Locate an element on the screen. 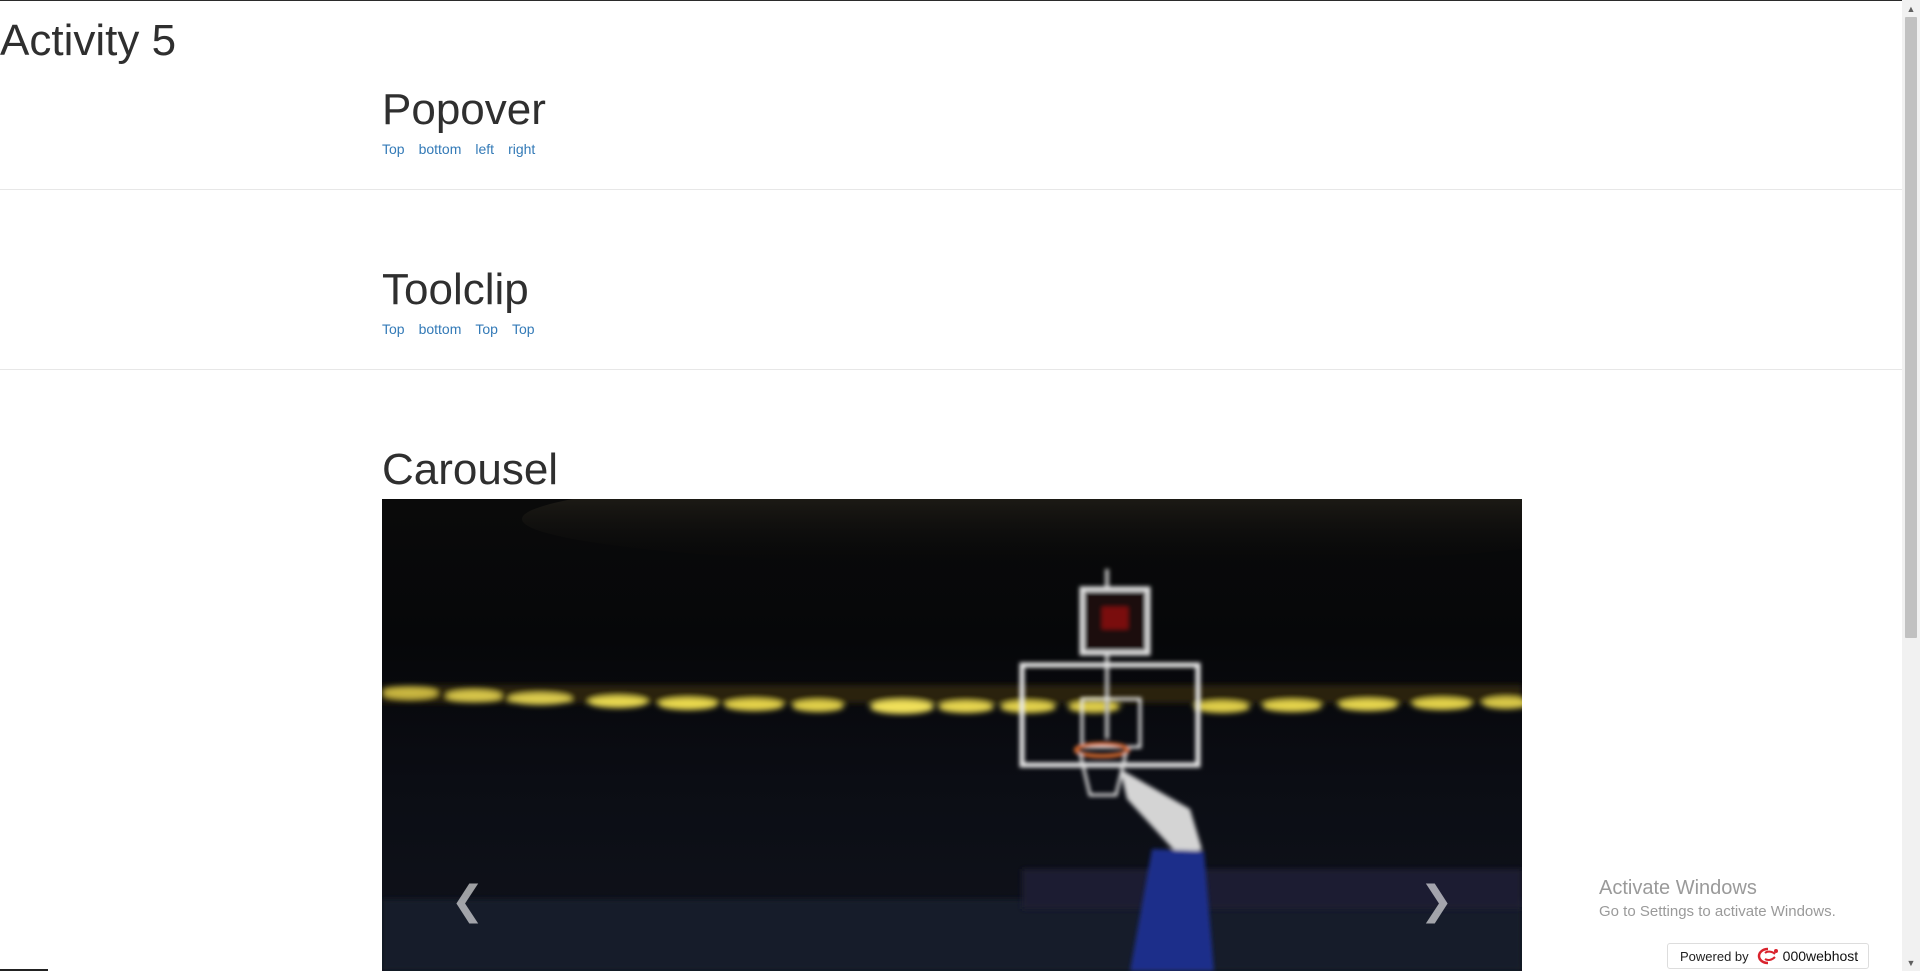 The height and width of the screenshot is (971, 1920). watermark-subtitle: Go to Settings to activate Windows. is located at coordinates (1717, 911).